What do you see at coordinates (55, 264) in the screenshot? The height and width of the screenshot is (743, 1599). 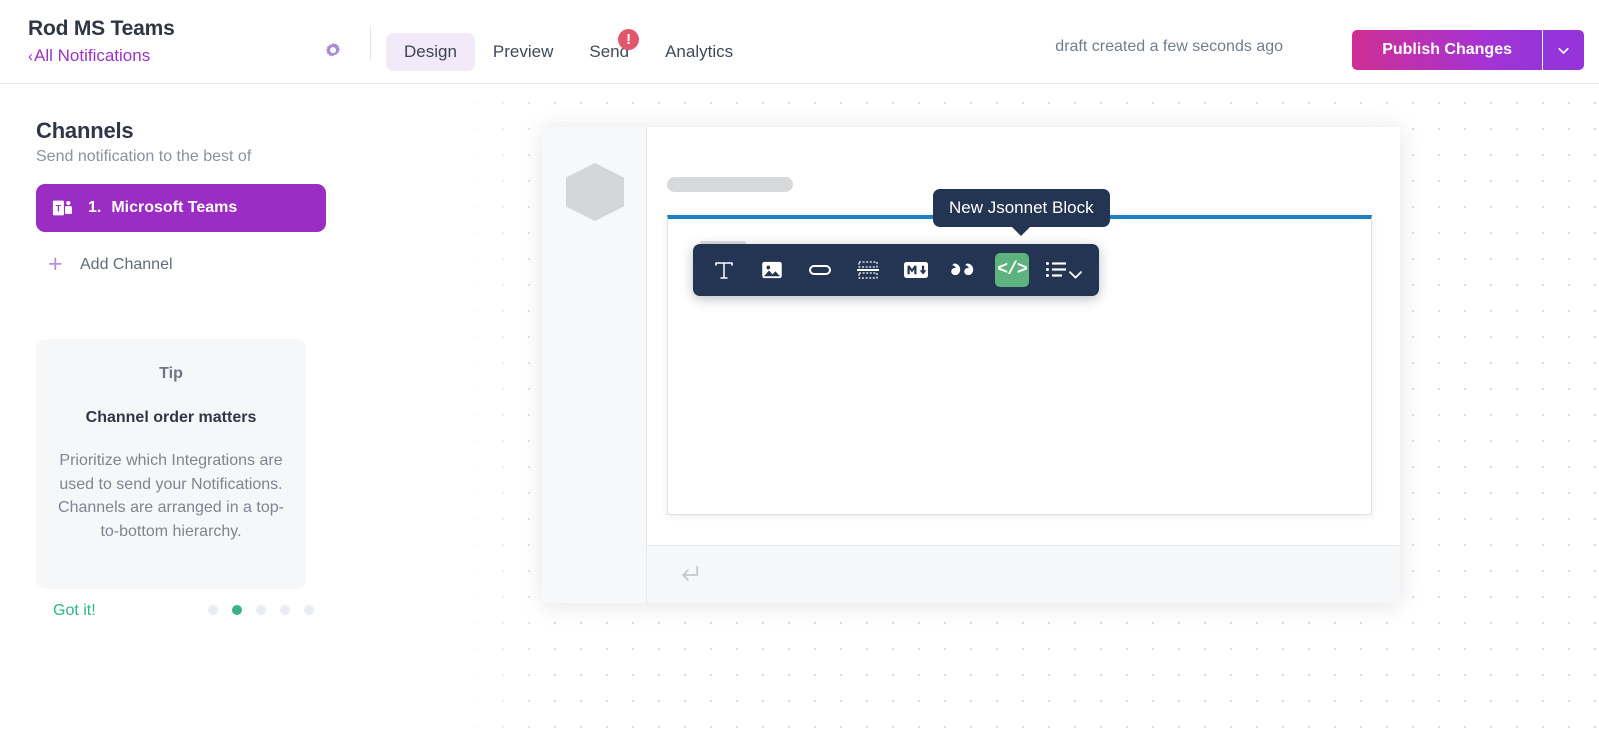 I see `plus-icon: +` at bounding box center [55, 264].